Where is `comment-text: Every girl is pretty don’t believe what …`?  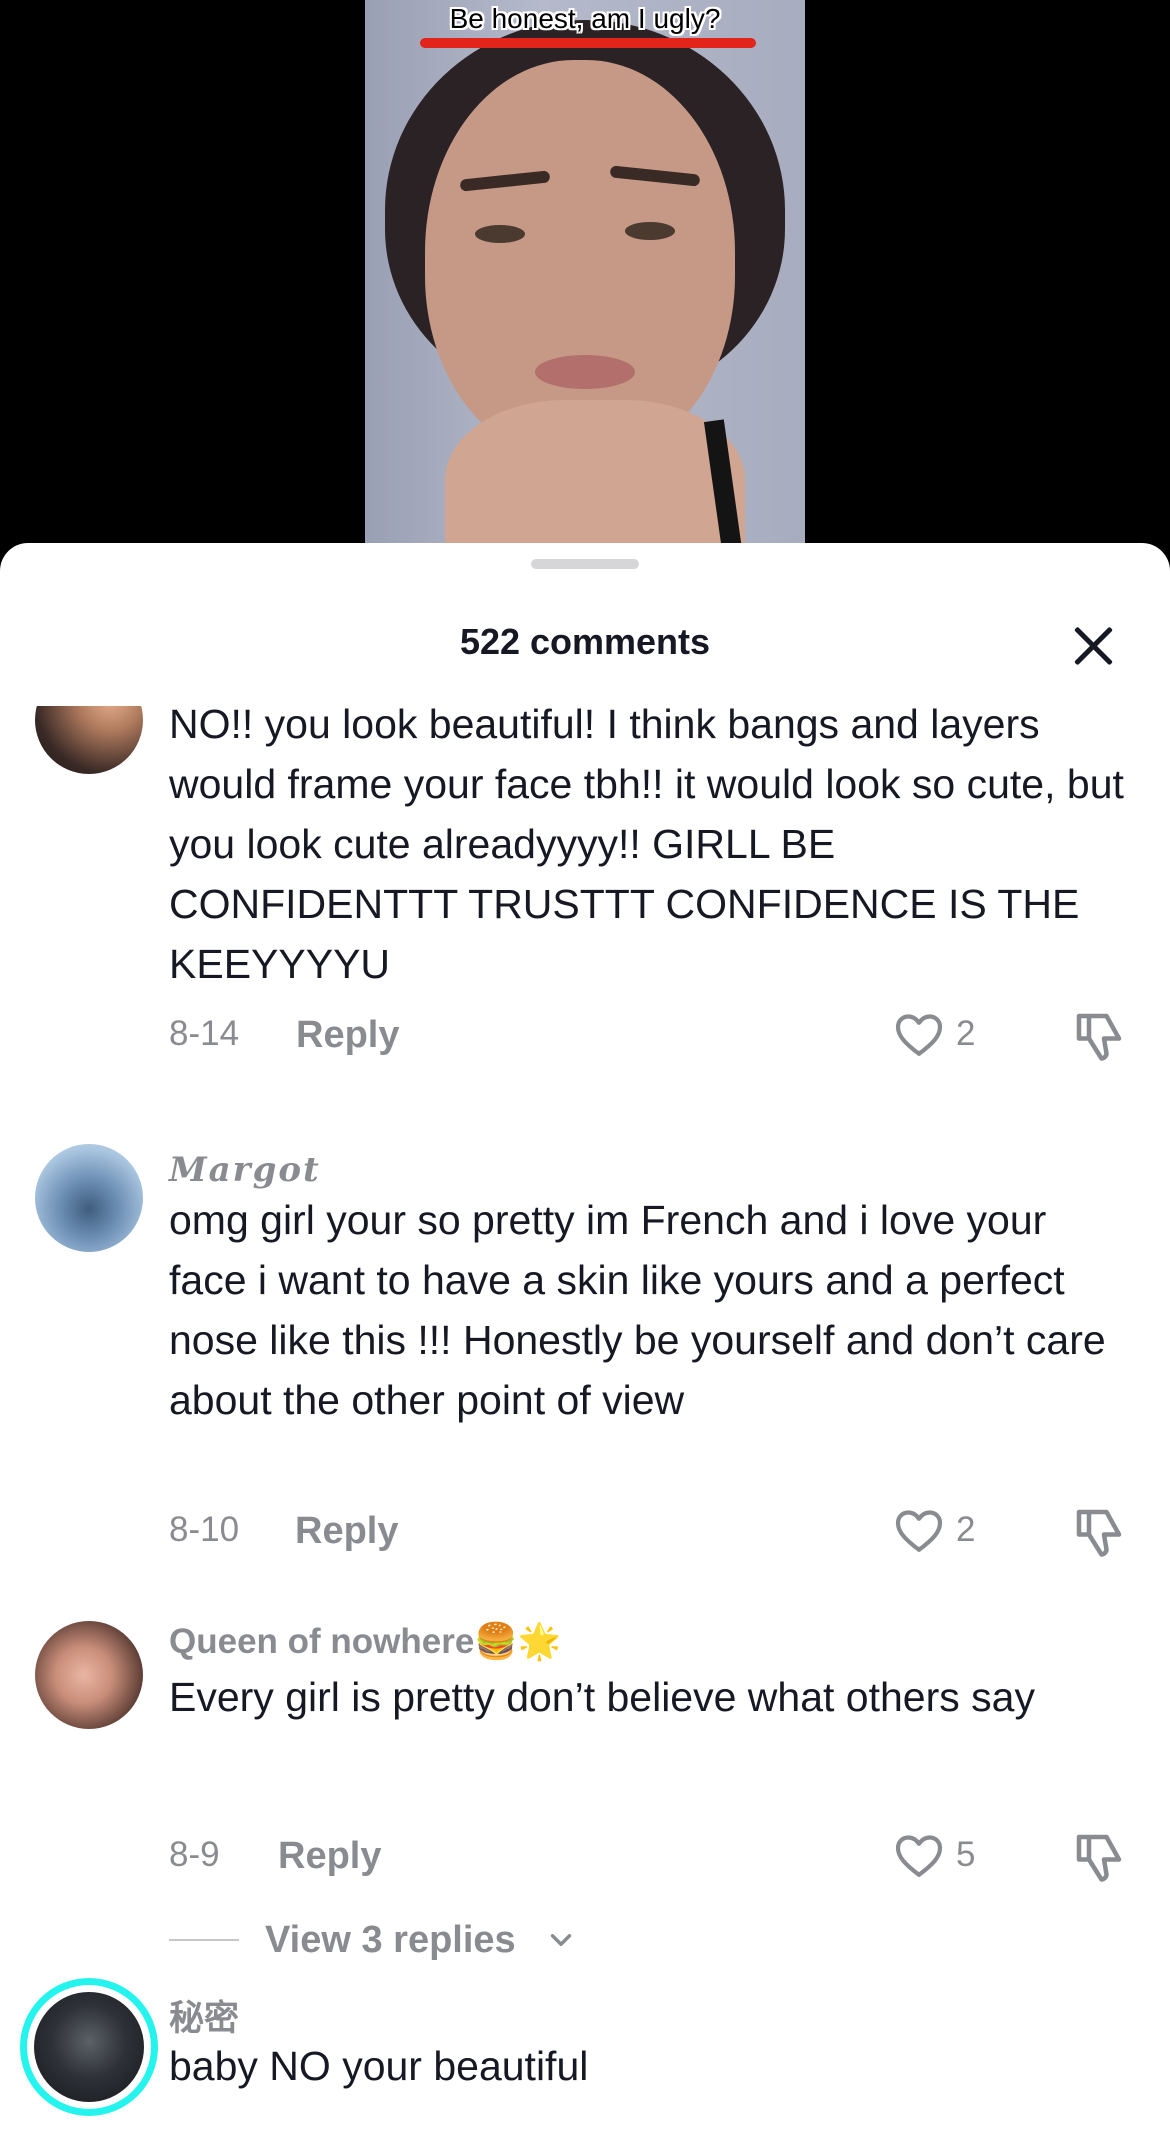 comment-text: Every girl is pretty don’t believe what … is located at coordinates (602, 1697).